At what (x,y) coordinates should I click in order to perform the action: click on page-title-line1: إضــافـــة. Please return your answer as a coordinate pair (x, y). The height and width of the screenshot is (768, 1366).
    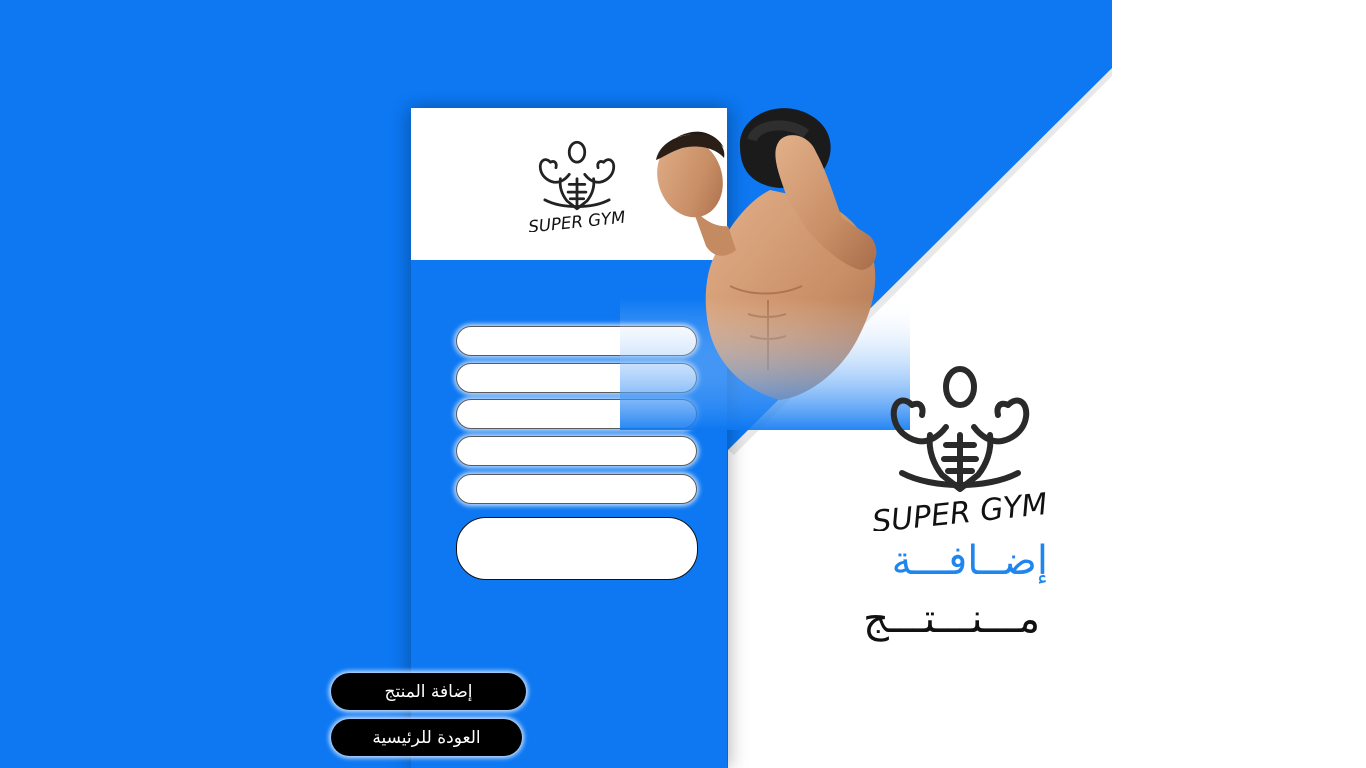
    Looking at the image, I should click on (969, 561).